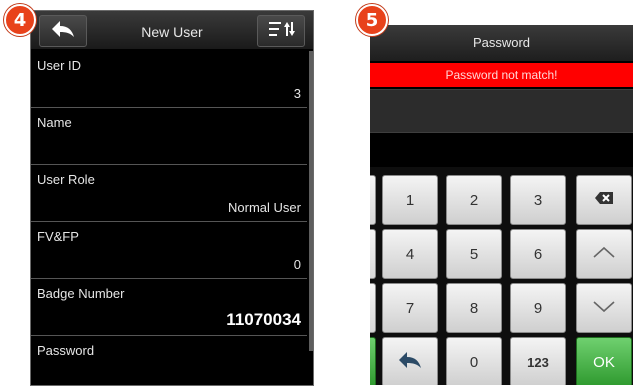 The width and height of the screenshot is (633, 386). I want to click on chevron-up-icon, so click(604, 254).